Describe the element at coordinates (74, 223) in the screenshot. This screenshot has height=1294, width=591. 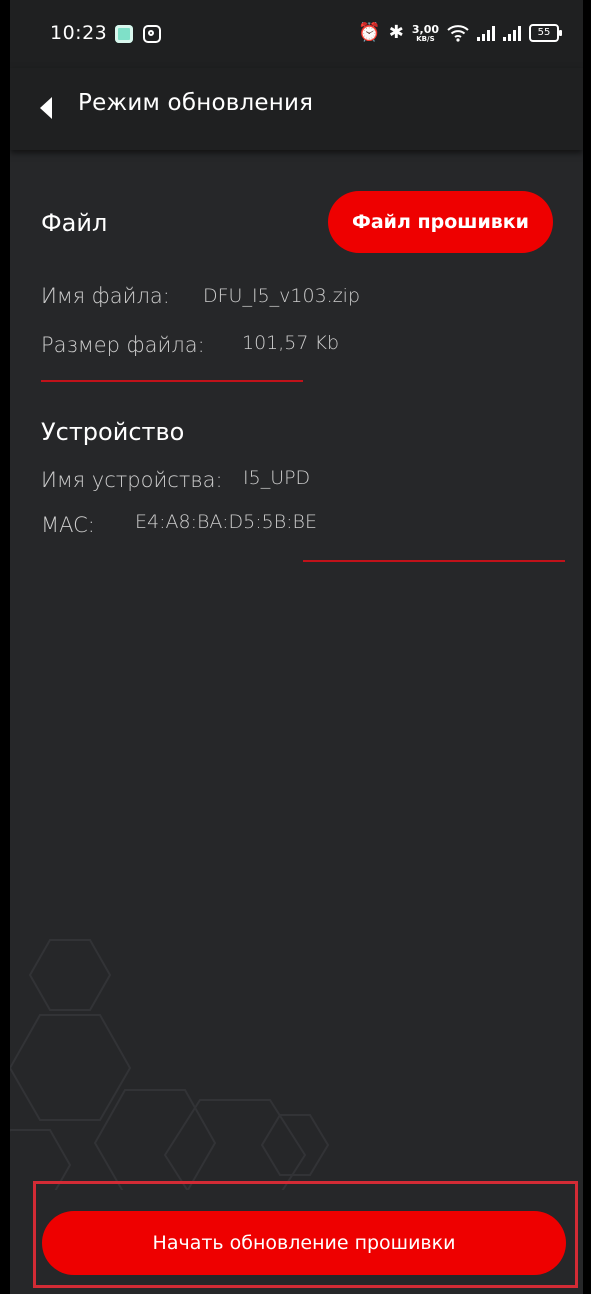
I see `file-section-title: Файл` at that location.